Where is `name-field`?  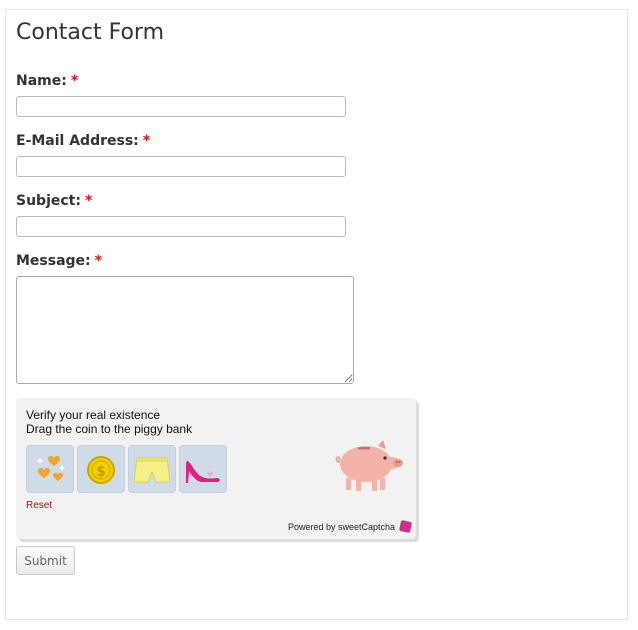 name-field is located at coordinates (181, 106).